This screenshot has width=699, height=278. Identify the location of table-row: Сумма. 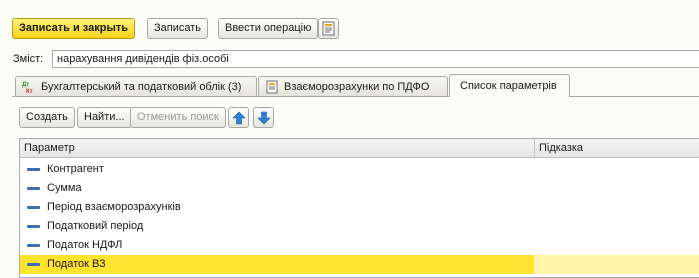
(359, 188).